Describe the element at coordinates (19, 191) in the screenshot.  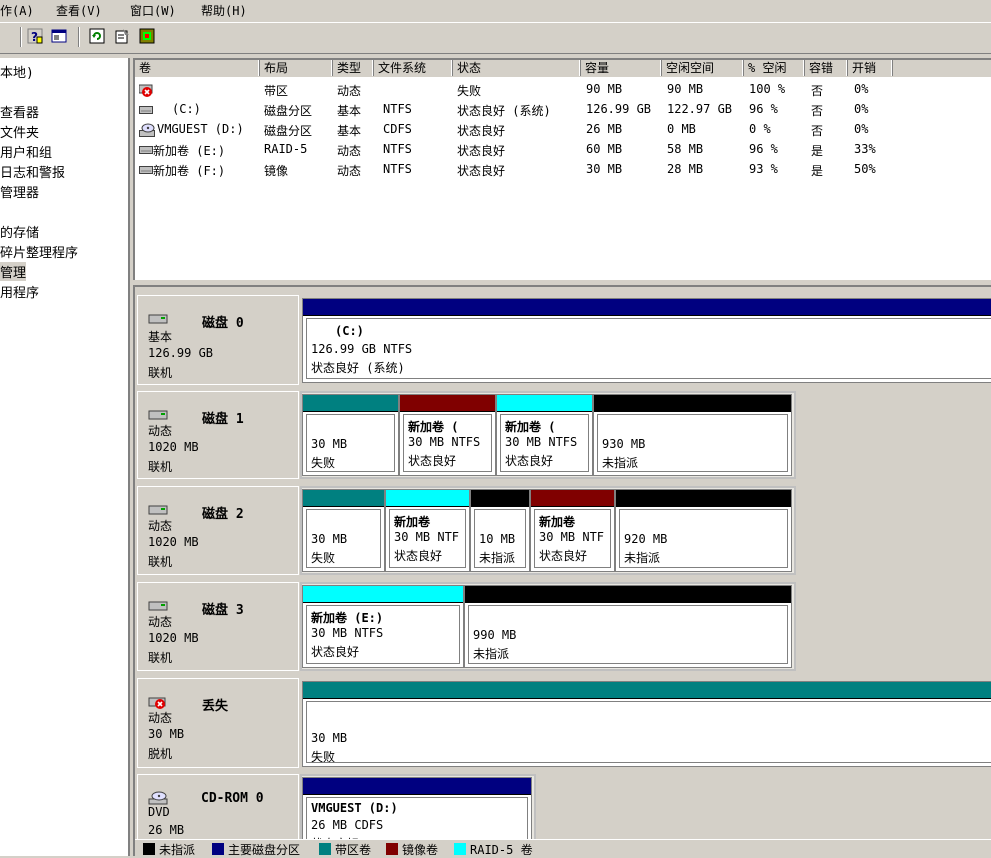
I see `tree-item: 管理器` at that location.